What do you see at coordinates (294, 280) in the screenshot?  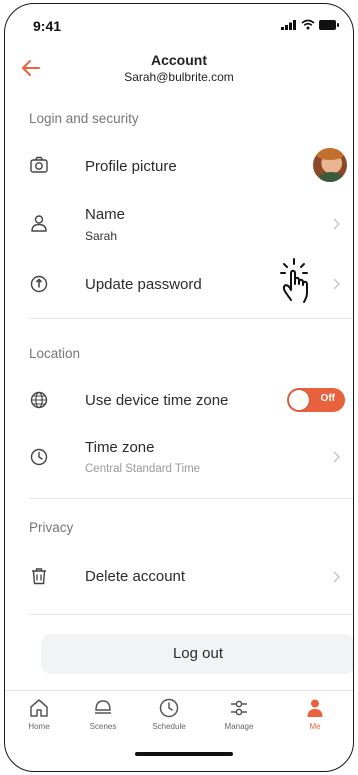 I see `tap-gesture-icon` at bounding box center [294, 280].